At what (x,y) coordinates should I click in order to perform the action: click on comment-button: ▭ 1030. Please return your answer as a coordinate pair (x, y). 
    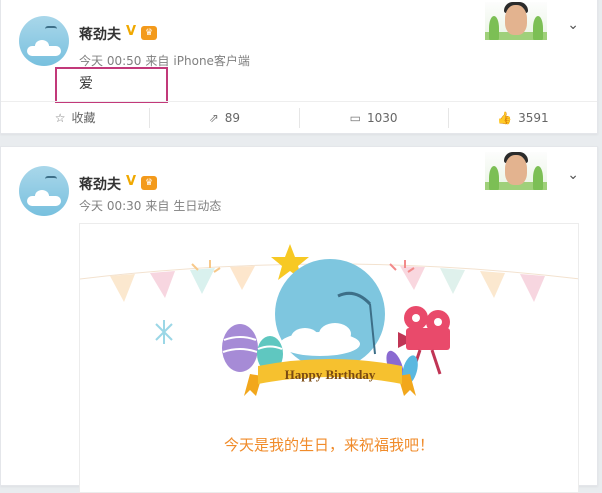
    Looking at the image, I should click on (373, 117).